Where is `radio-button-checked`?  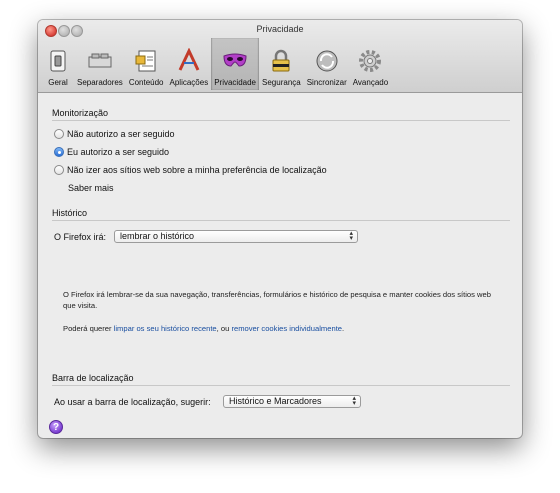
radio-button-checked is located at coordinates (59, 152).